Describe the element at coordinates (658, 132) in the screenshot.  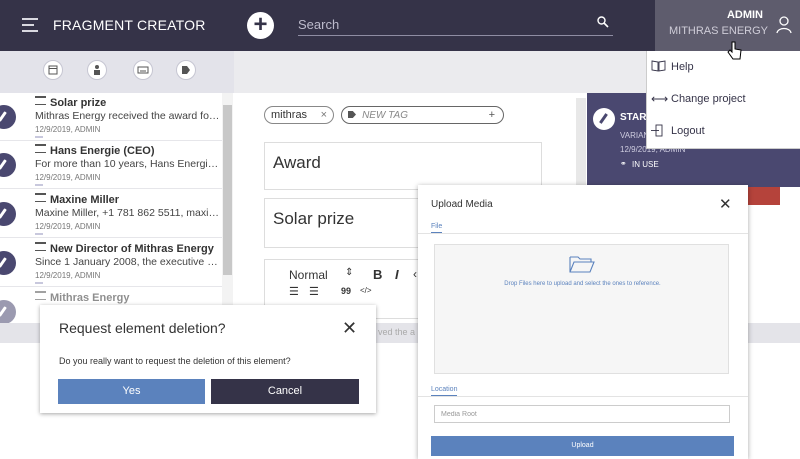
I see `logout-icon` at that location.